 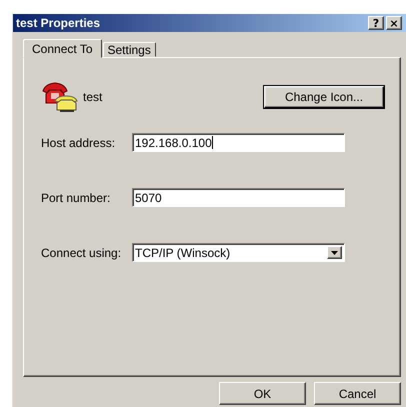 What do you see at coordinates (62, 48) in the screenshot?
I see `tab: Connect To` at bounding box center [62, 48].